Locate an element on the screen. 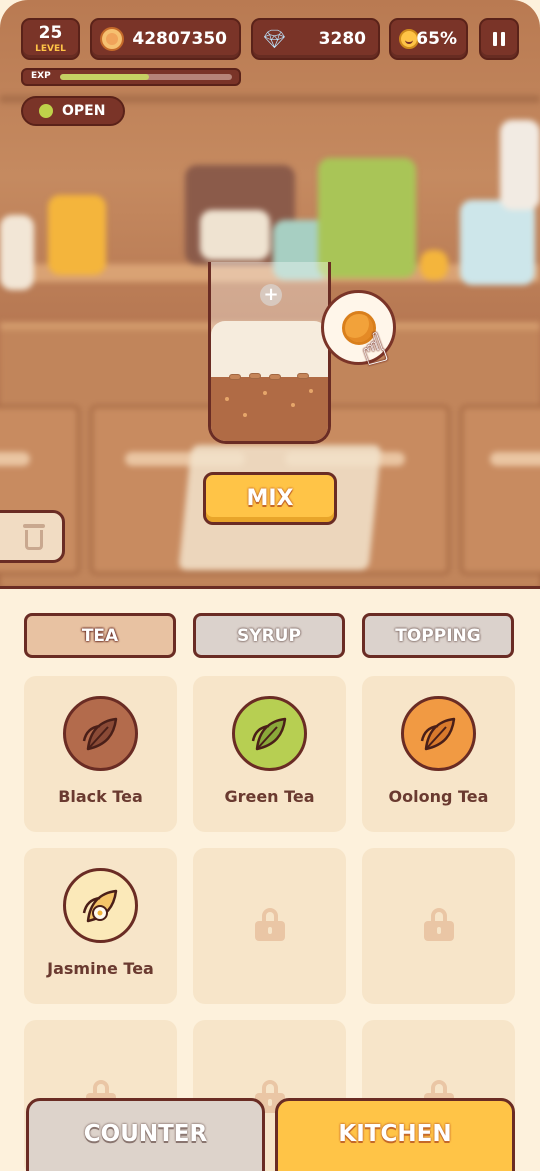  exp-label: EXP is located at coordinates (41, 76).